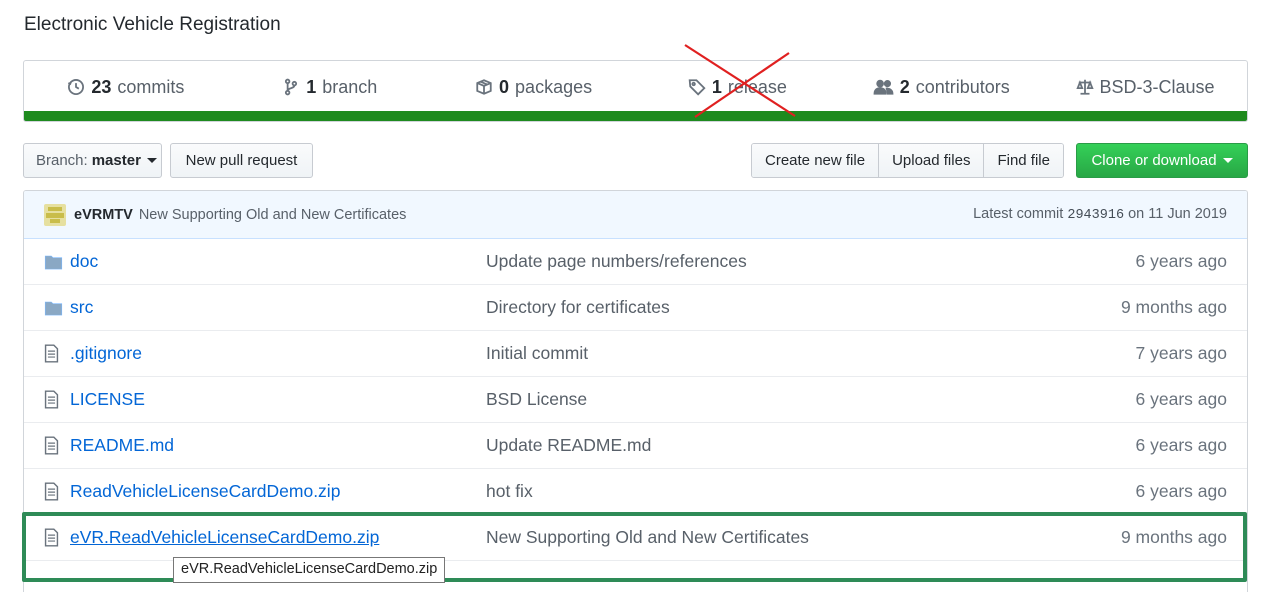  What do you see at coordinates (1084, 87) in the screenshot?
I see `law-icon` at bounding box center [1084, 87].